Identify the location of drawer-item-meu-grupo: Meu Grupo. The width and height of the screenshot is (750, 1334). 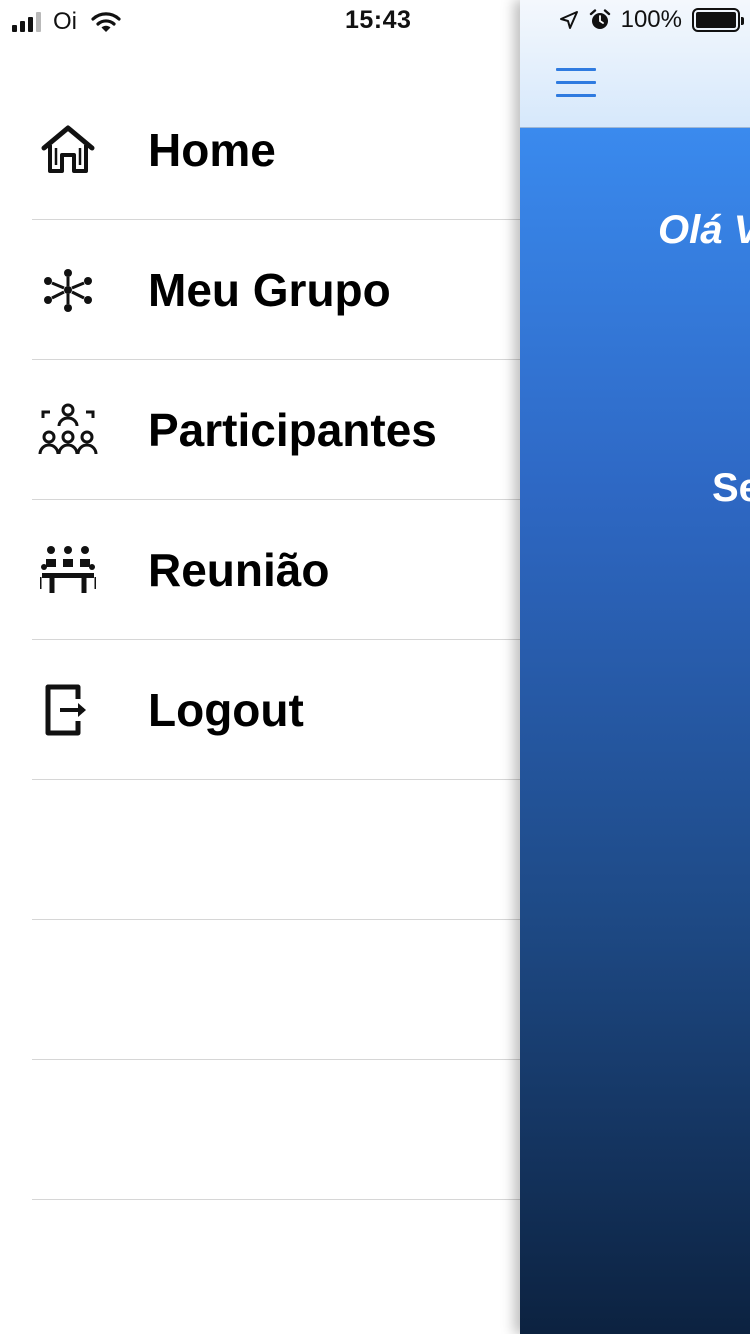
(276, 290).